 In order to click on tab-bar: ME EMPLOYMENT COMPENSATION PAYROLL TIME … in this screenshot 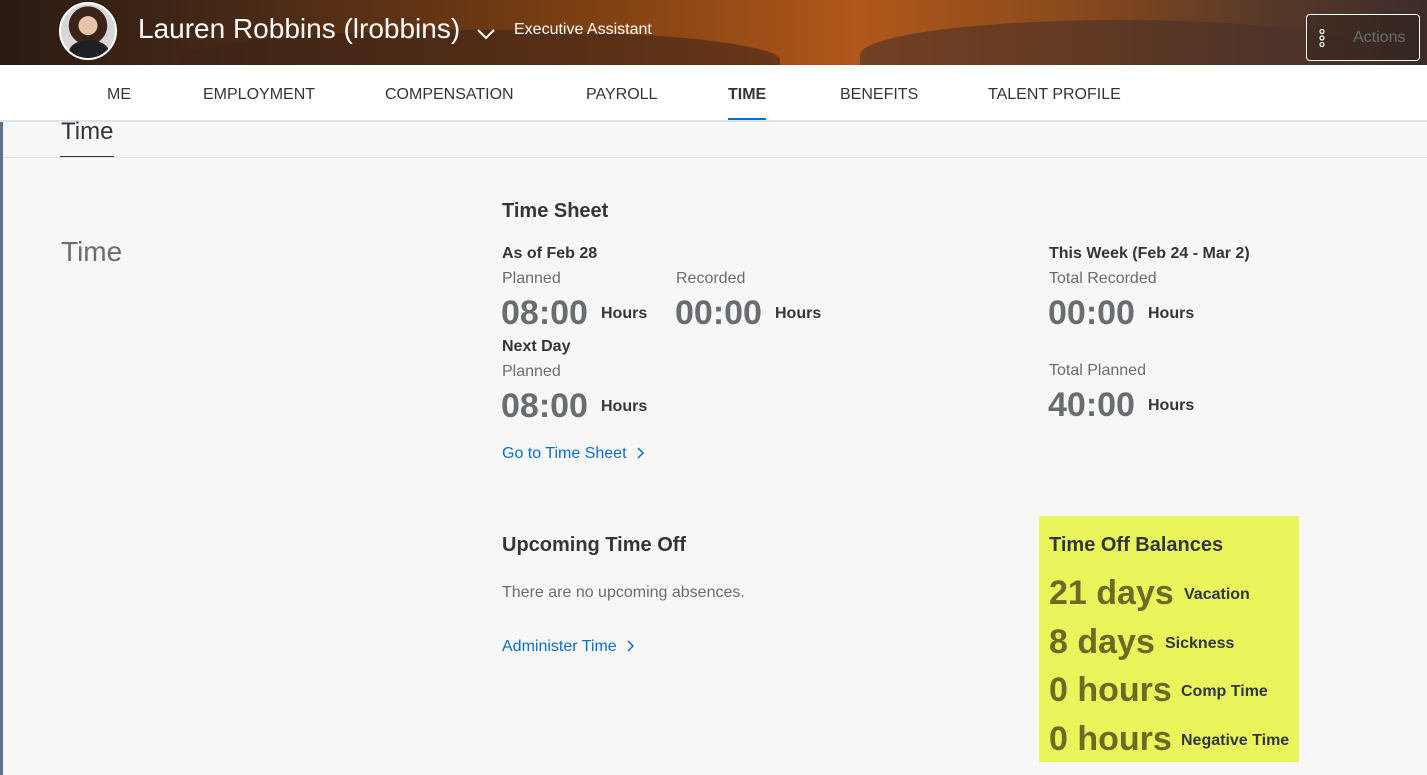, I will do `click(713, 93)`.